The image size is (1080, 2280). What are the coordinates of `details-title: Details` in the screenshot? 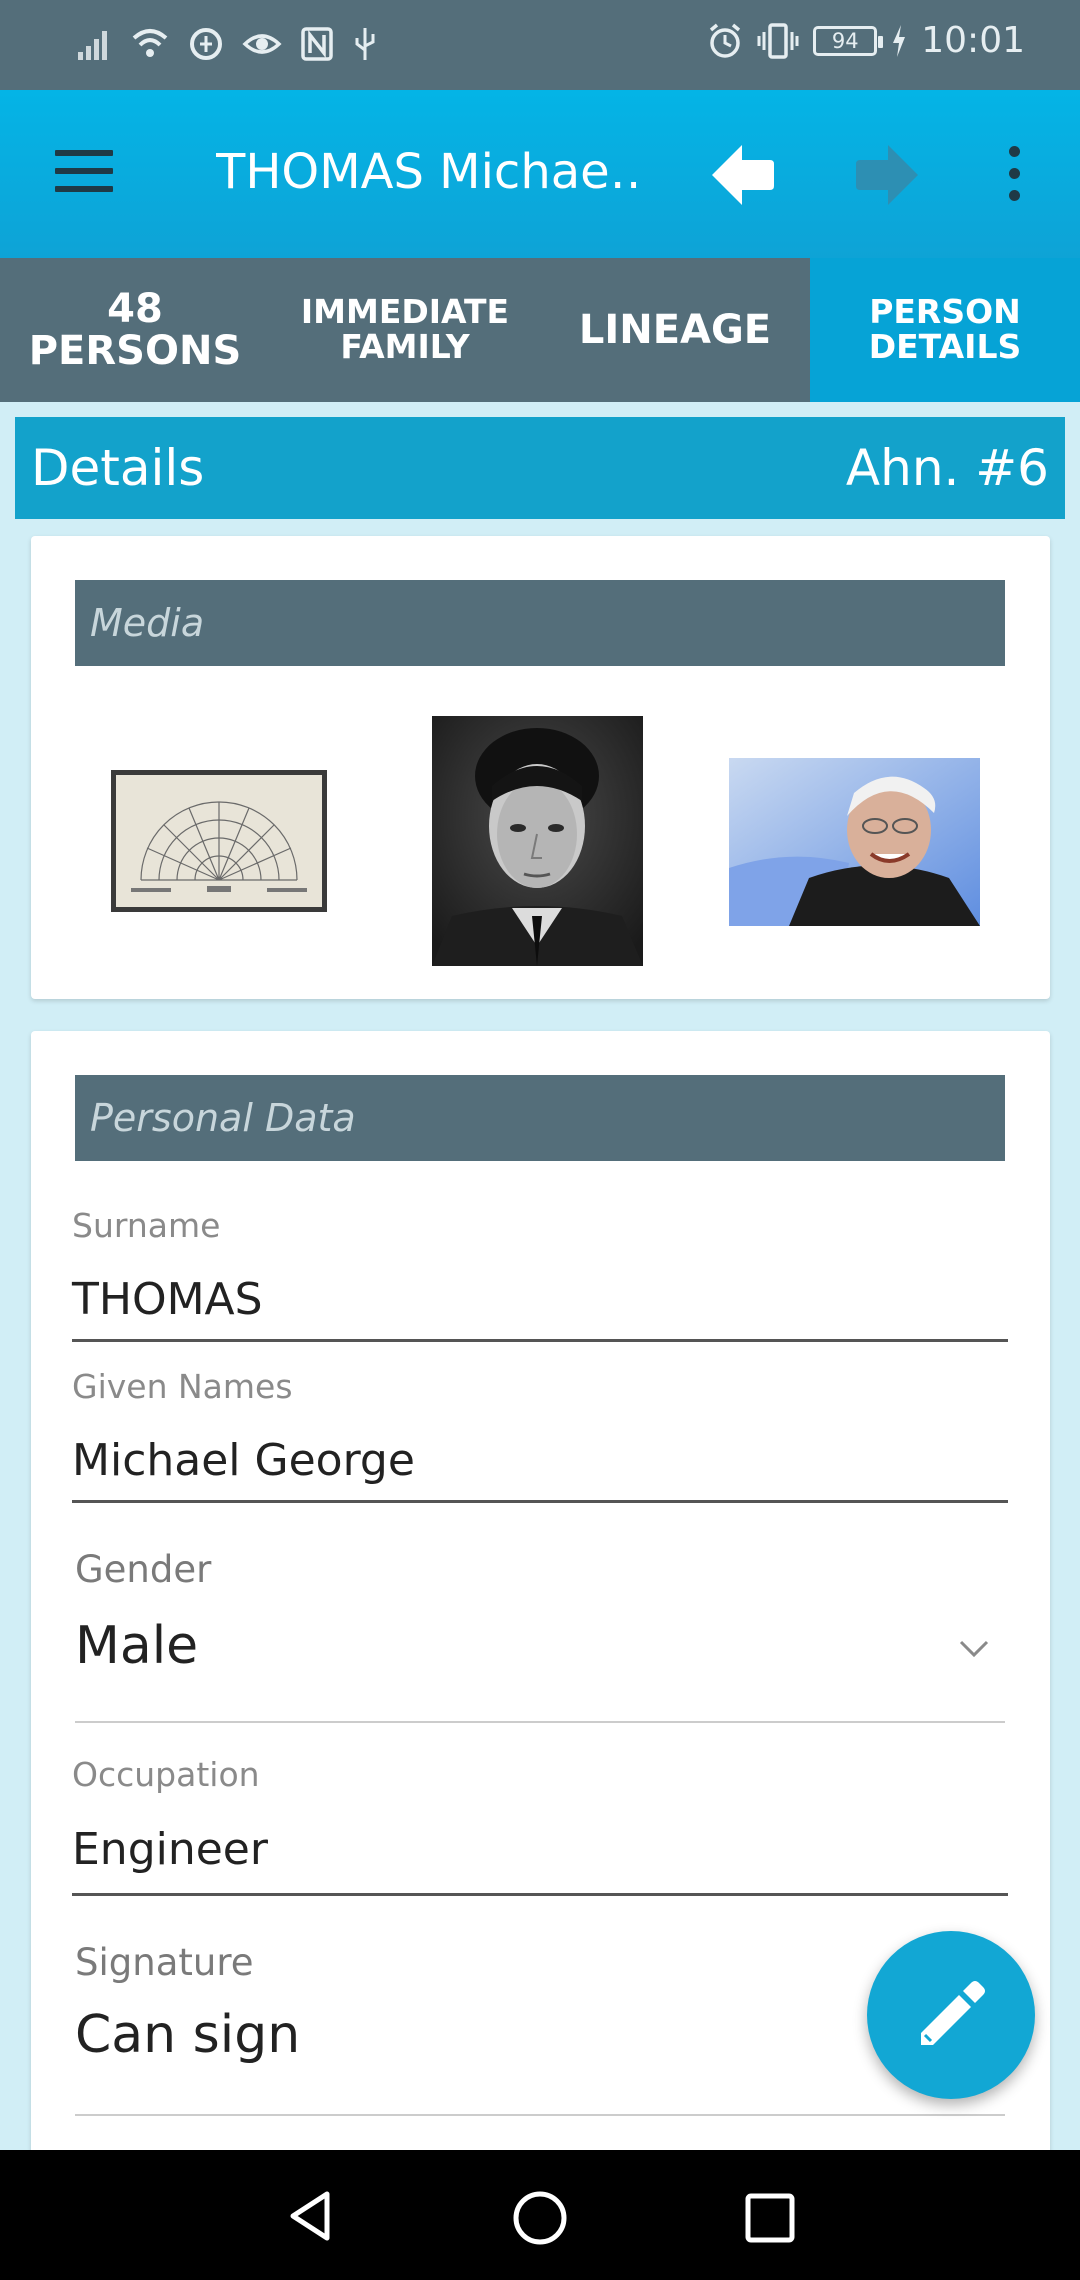 It's located at (118, 468).